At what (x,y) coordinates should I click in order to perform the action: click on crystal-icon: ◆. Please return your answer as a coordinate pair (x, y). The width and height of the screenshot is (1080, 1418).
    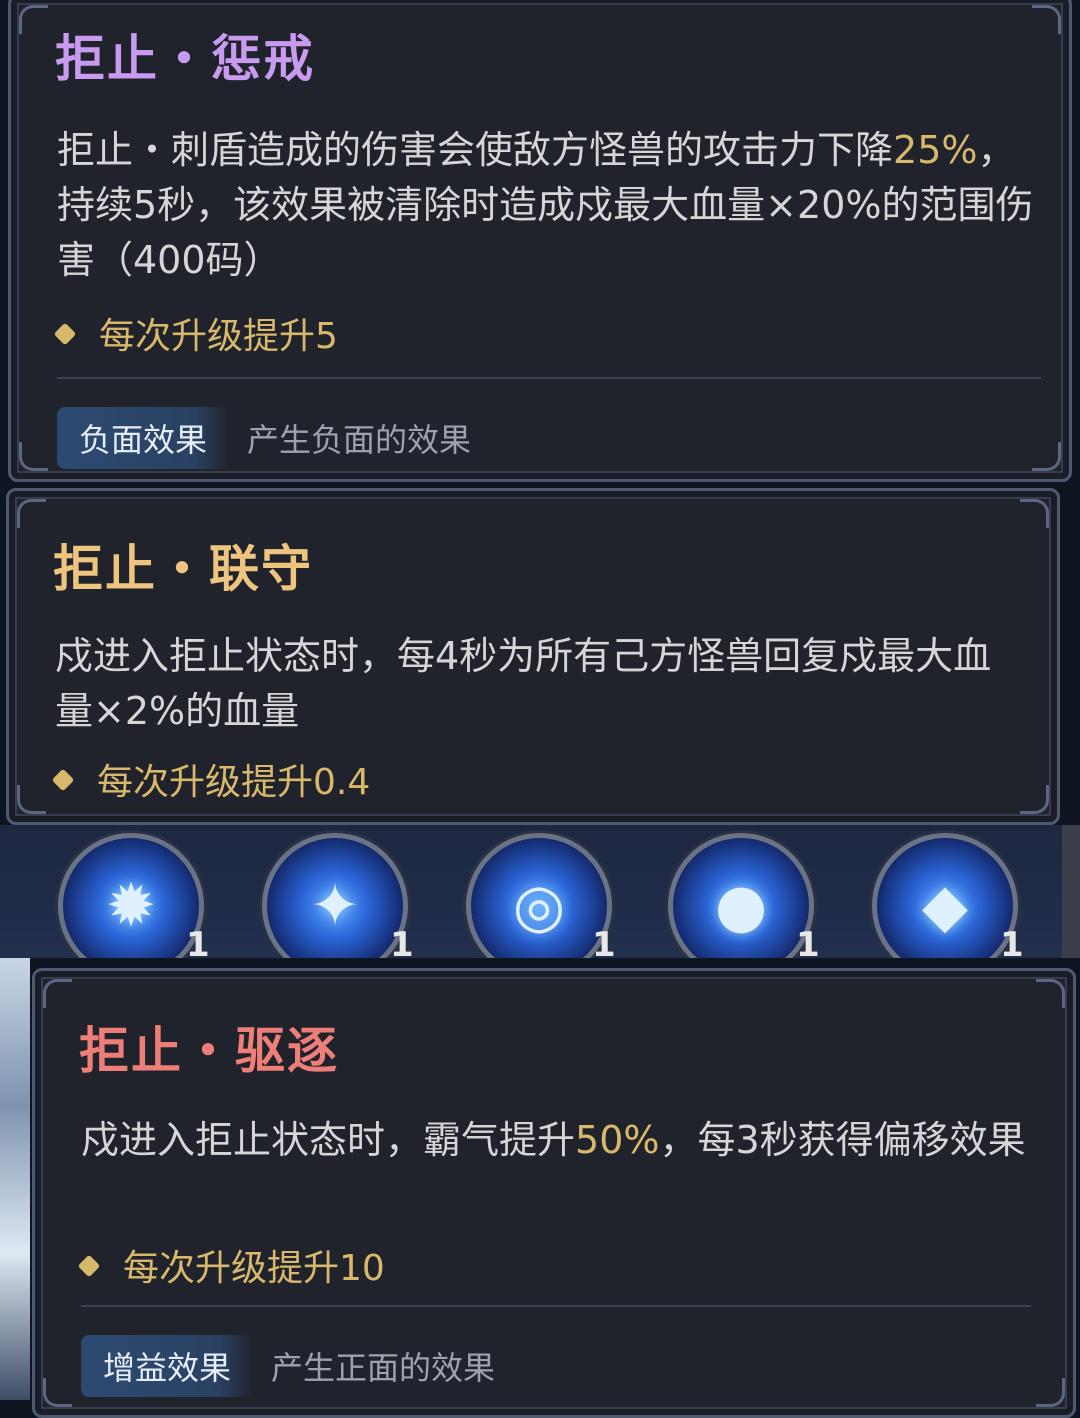
    Looking at the image, I should click on (945, 895).